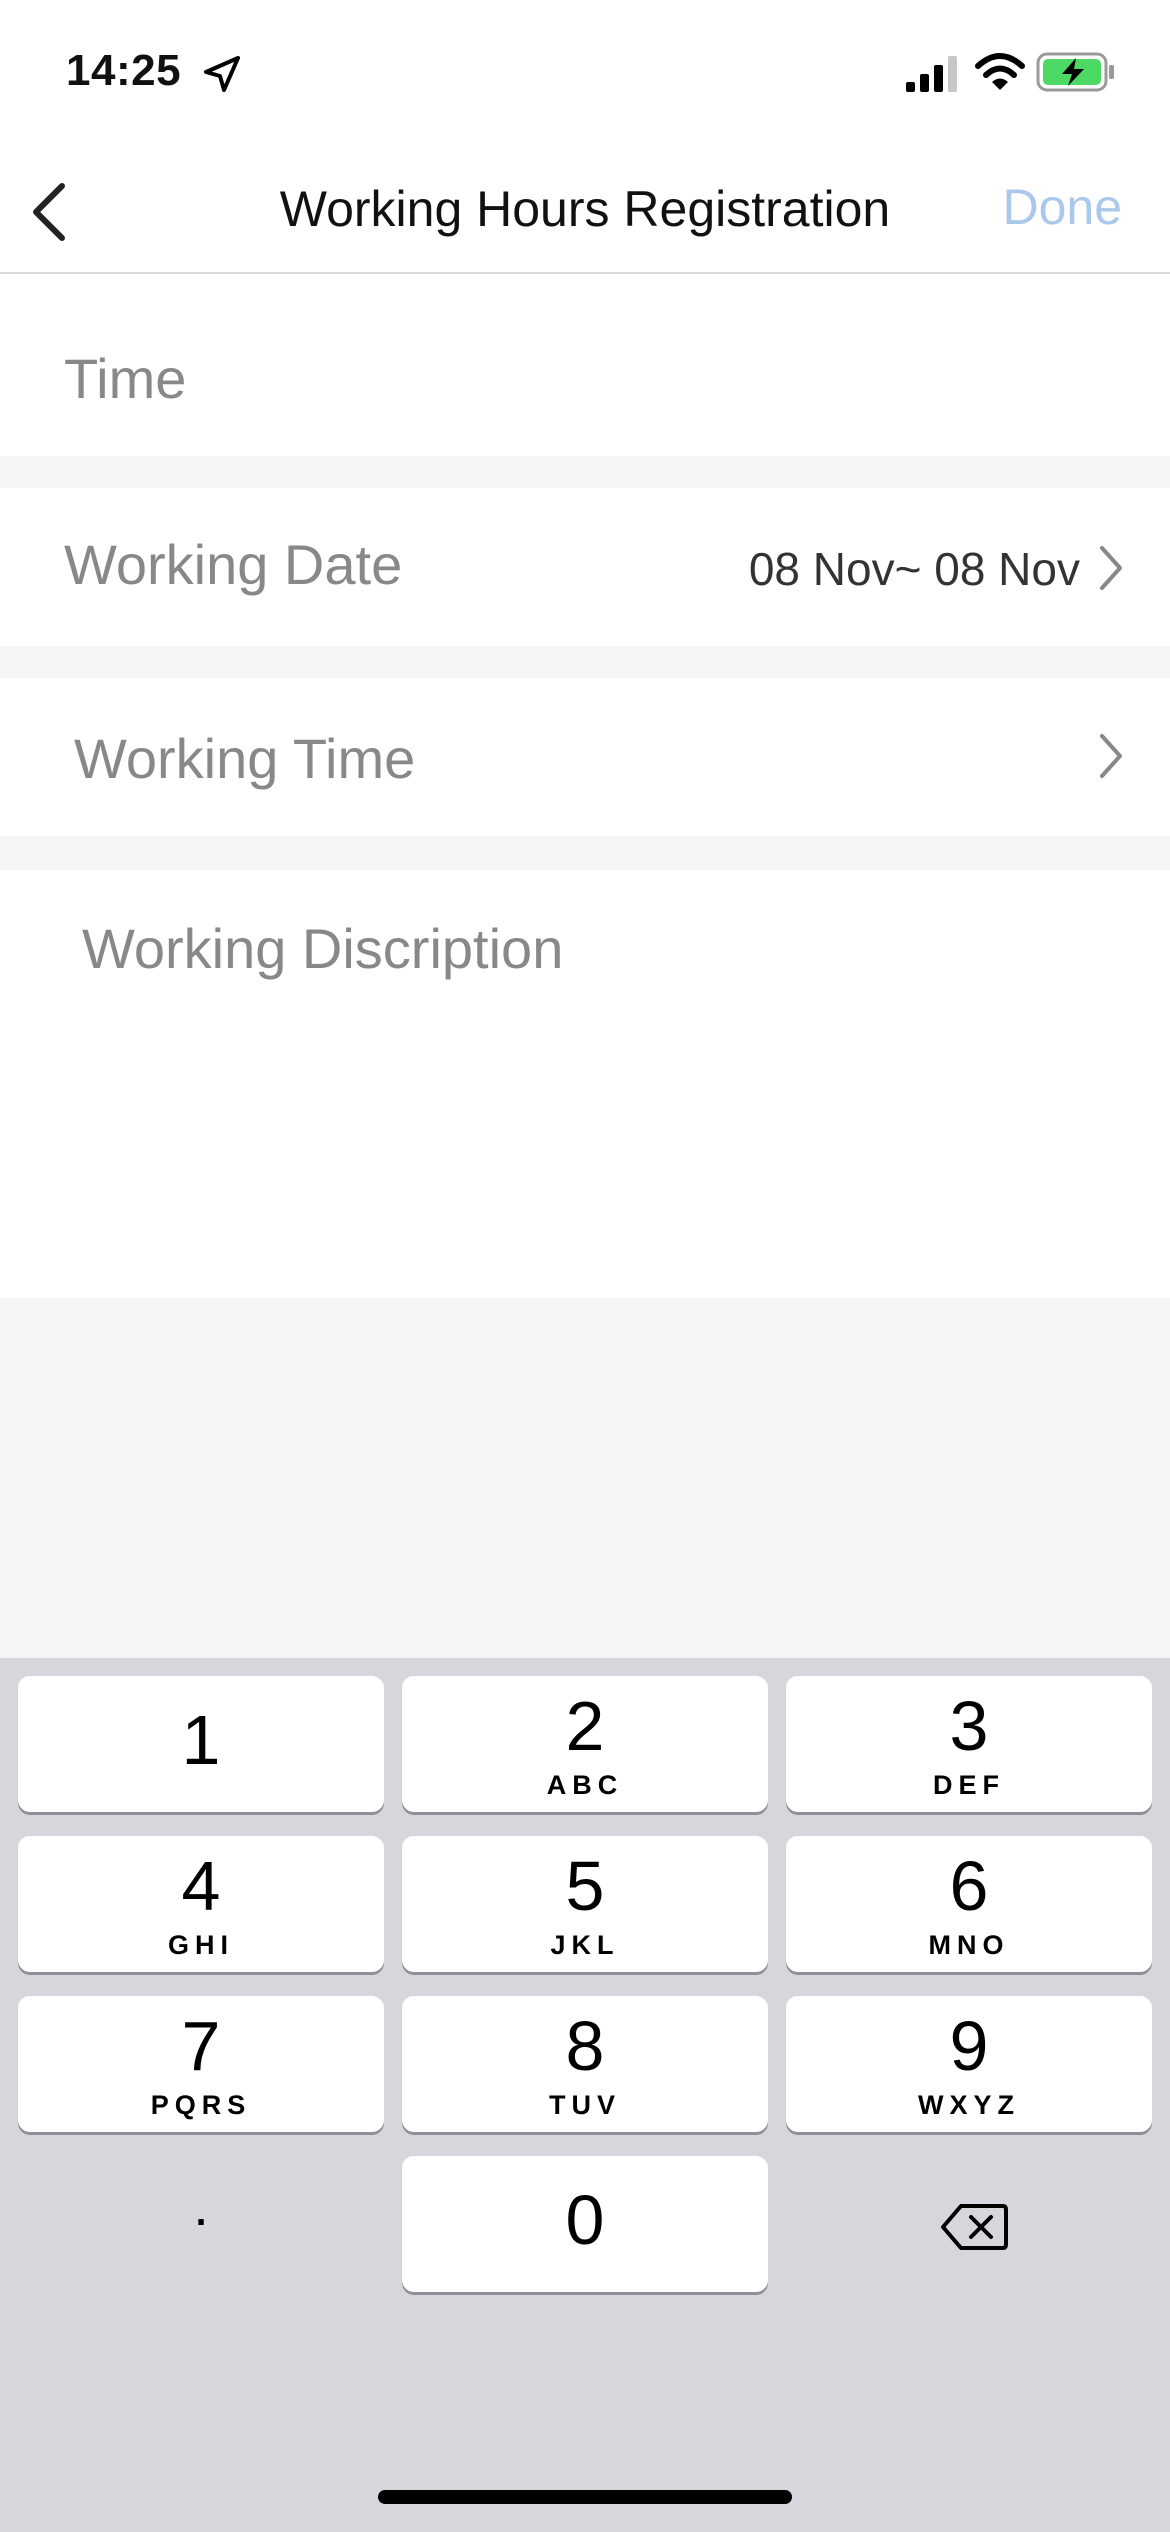 This screenshot has width=1170, height=2532. Describe the element at coordinates (585, 2497) in the screenshot. I see `home-indicator` at that location.